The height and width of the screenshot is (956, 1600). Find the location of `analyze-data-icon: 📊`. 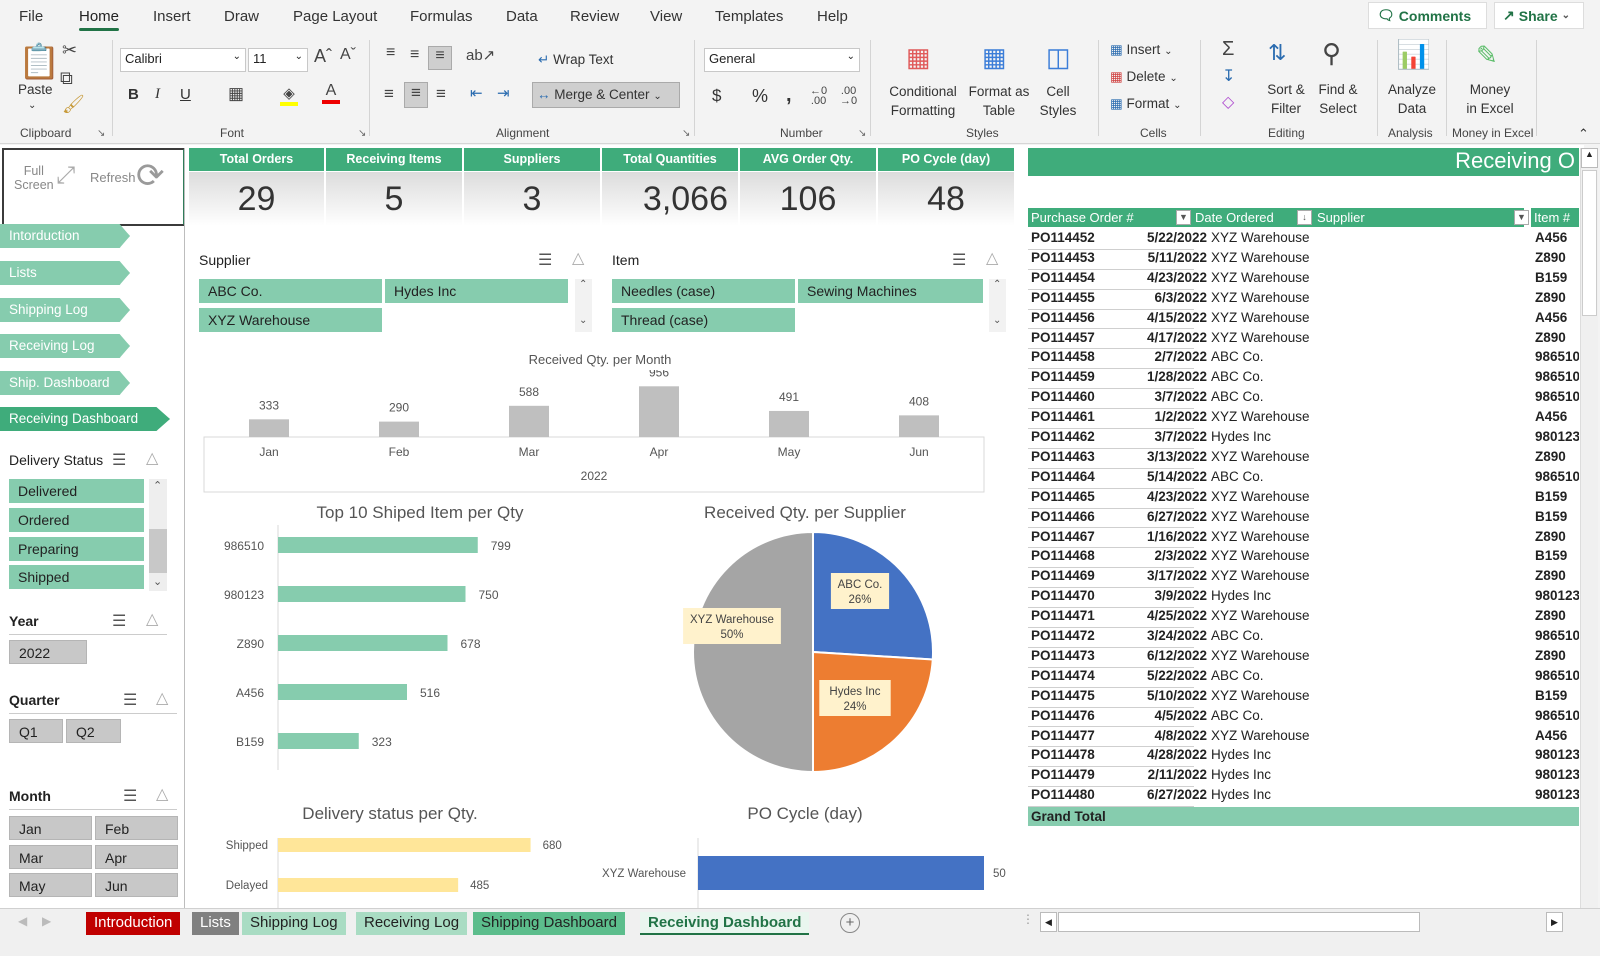

analyze-data-icon: 📊 is located at coordinates (1413, 54).